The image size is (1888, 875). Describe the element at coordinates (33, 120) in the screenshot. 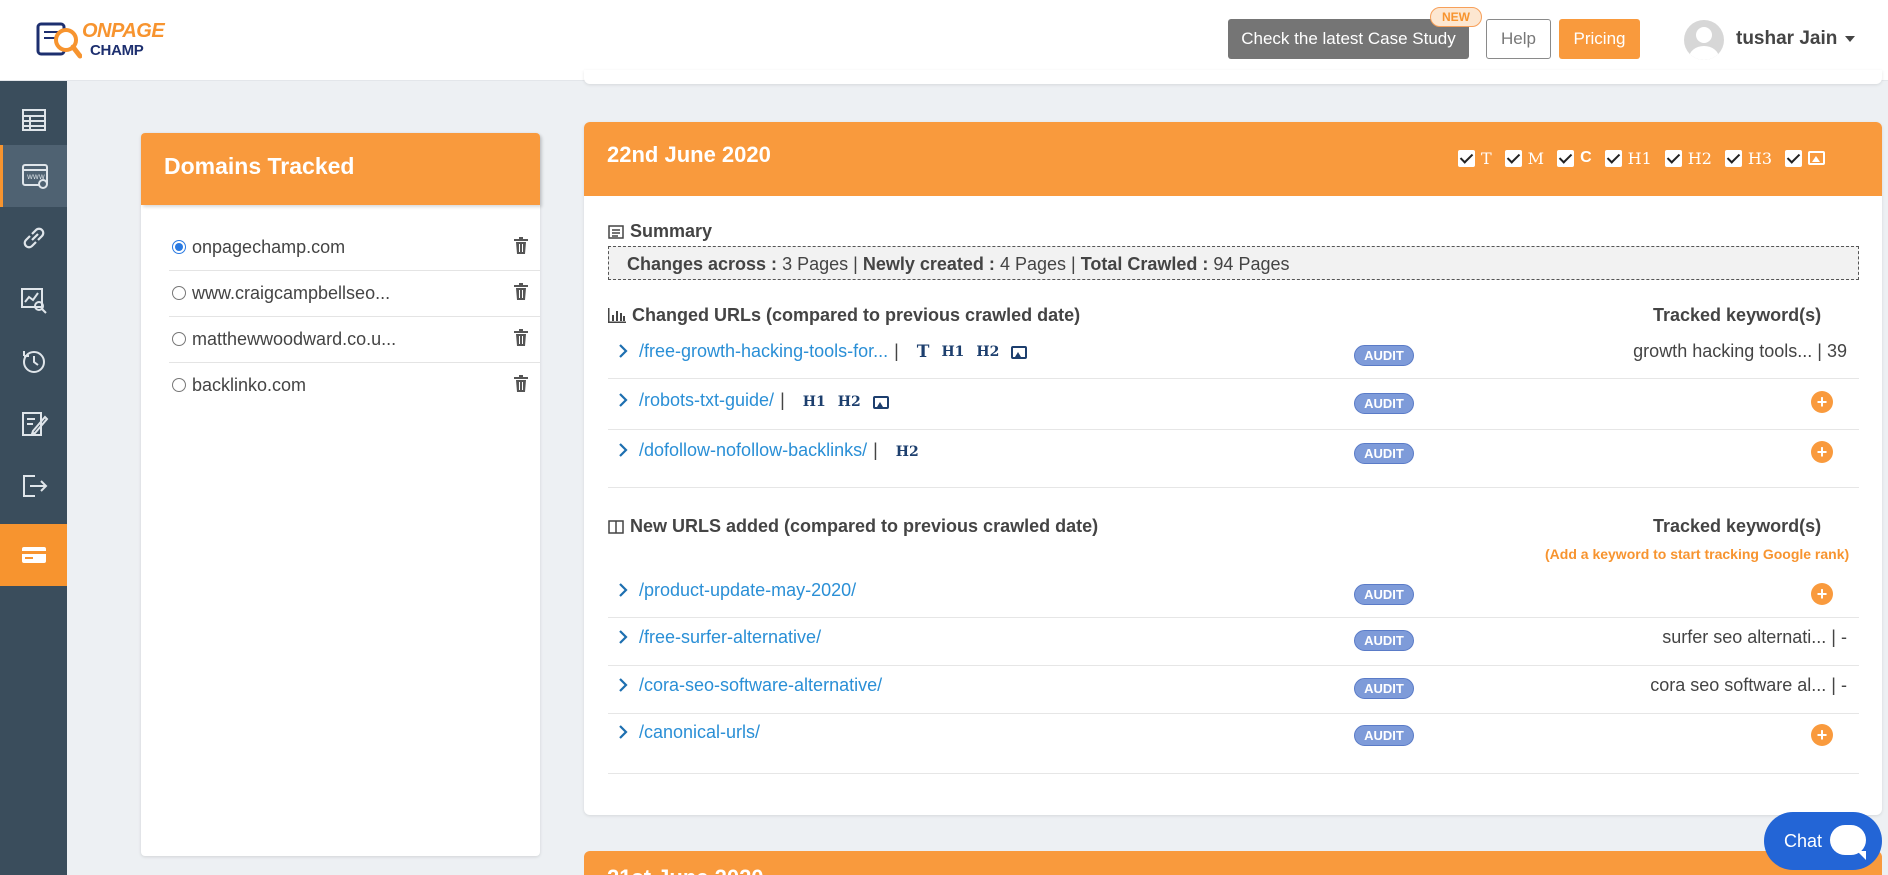

I see `sidebar-item-dashboard` at that location.